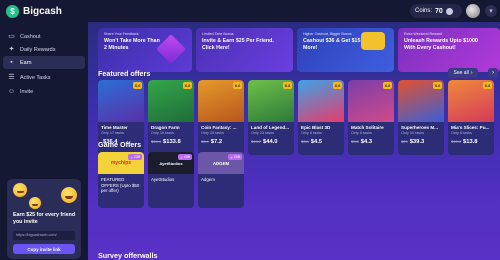 This screenshot has width=500, height=260. I want to click on offer-price: $12.8 $13.8, so click(464, 142).